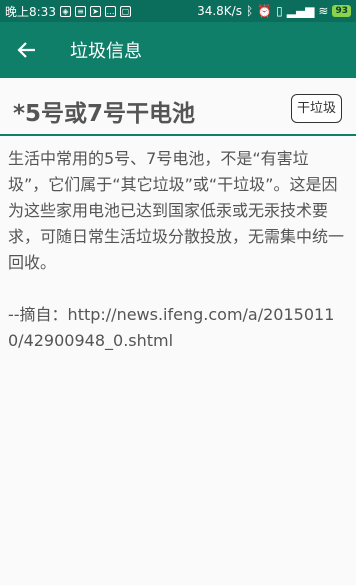 This screenshot has height=585, width=356. I want to click on network-speed: 34.8K/s, so click(219, 11).